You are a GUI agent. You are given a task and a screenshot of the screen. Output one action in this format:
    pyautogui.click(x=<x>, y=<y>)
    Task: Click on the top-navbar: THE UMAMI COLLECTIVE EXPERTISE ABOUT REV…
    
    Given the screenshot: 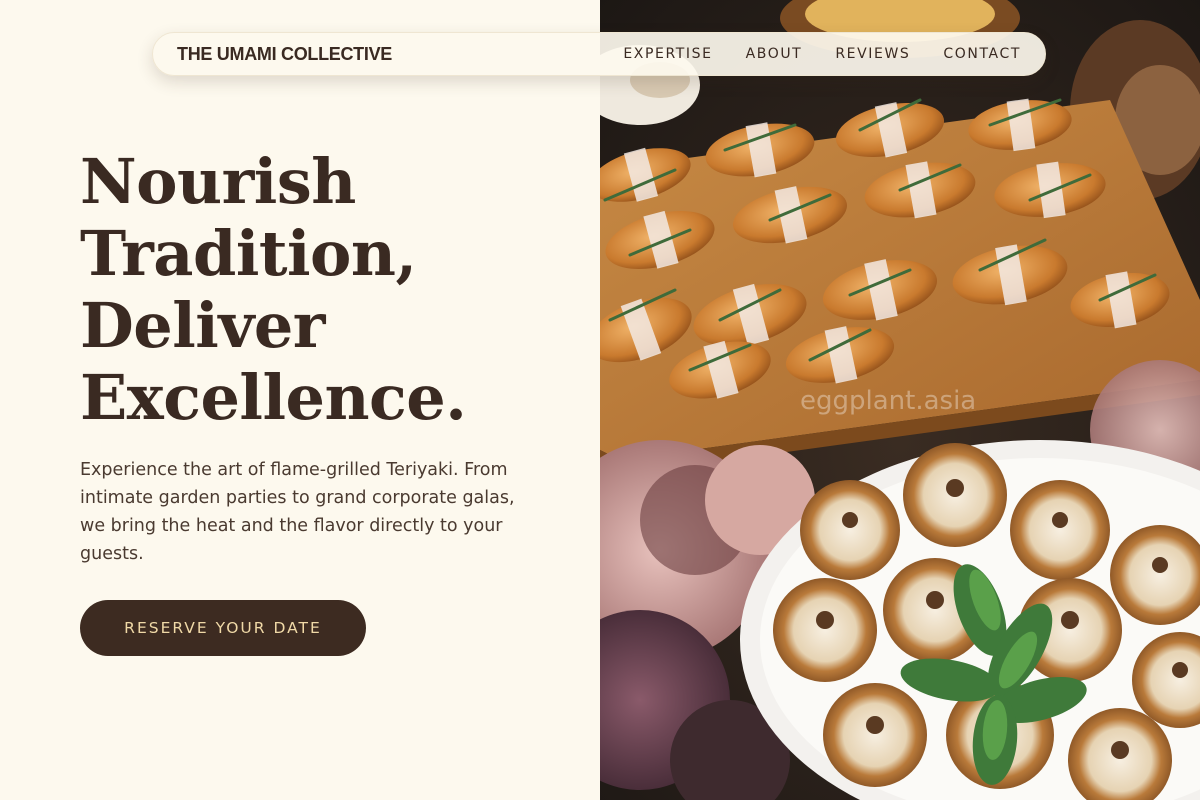 What is the action you would take?
    pyautogui.click(x=599, y=54)
    